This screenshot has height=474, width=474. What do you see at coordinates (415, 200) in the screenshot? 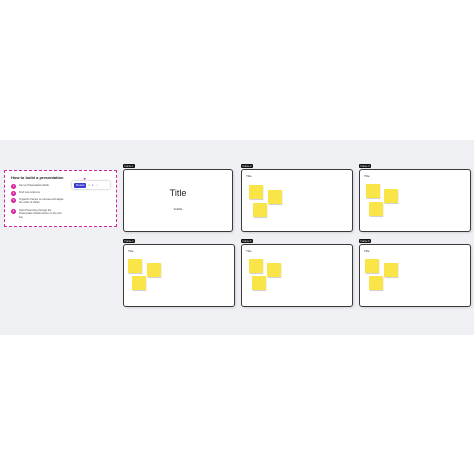
I see `frame-slide-3: Title` at bounding box center [415, 200].